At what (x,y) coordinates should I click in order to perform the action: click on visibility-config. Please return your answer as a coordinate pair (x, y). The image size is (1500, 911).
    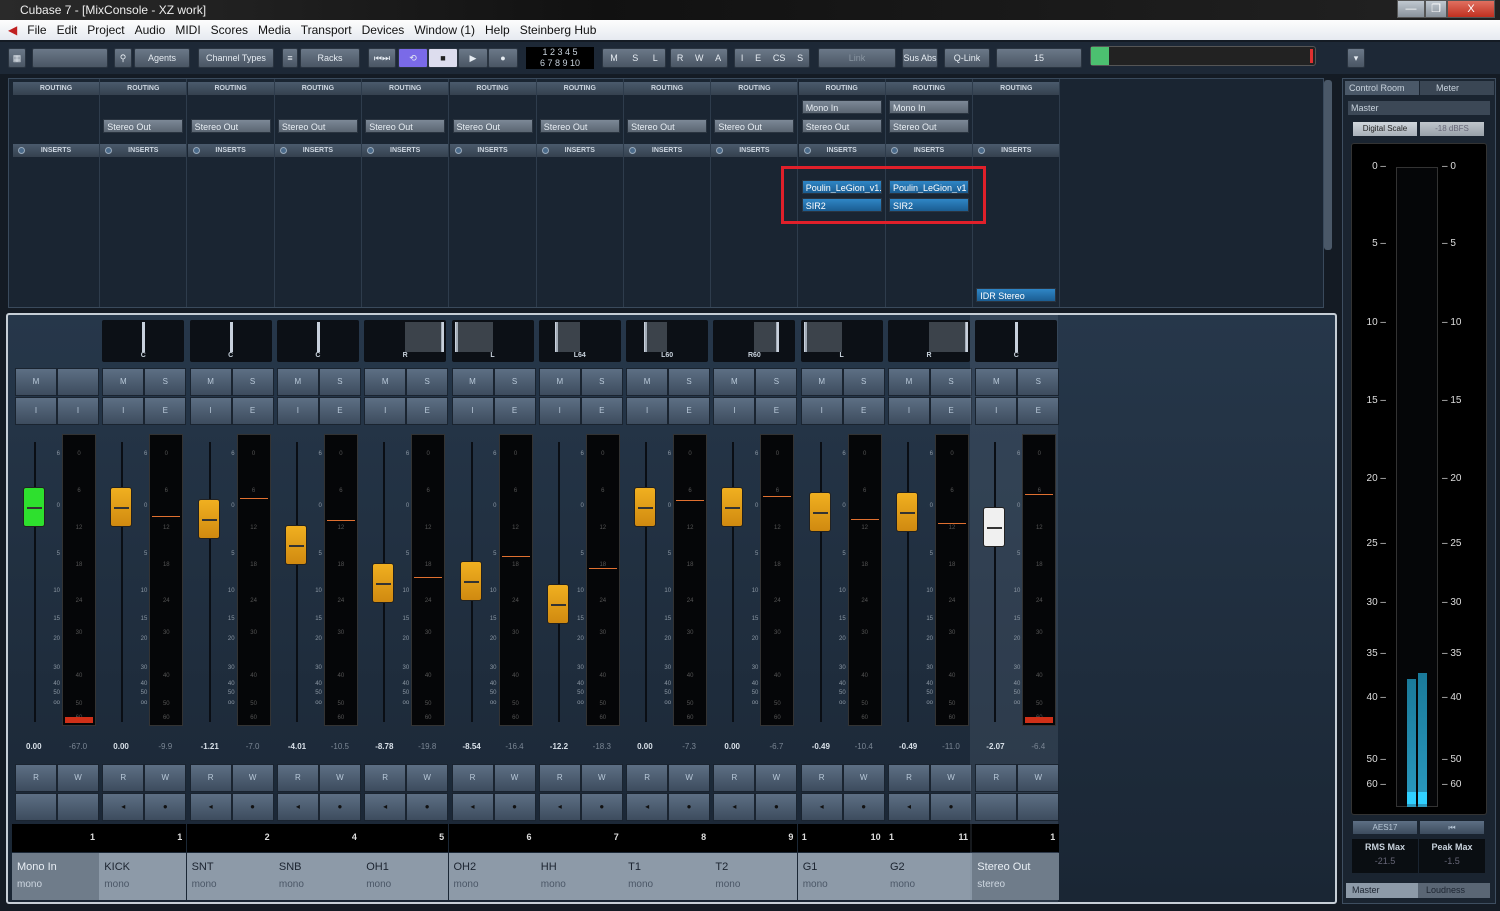
    Looking at the image, I should click on (70, 58).